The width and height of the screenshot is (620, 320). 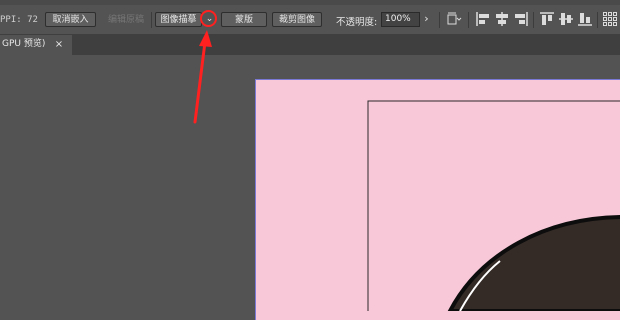 I want to click on edit-original-button: 编辑原稿, so click(x=125, y=20).